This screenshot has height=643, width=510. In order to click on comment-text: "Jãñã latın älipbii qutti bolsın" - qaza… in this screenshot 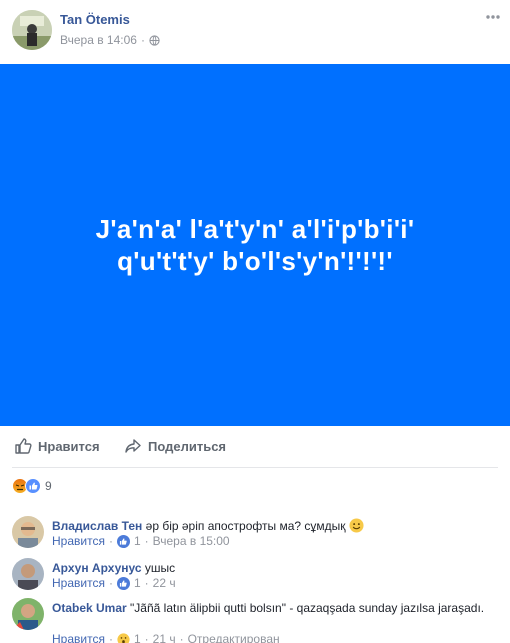, I will do `click(307, 608)`.